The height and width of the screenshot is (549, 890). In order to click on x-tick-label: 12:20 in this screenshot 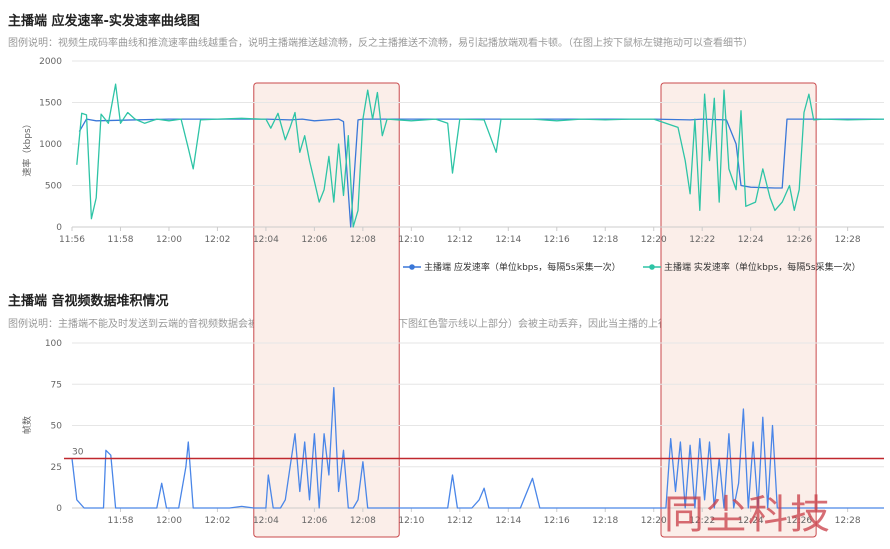, I will do `click(654, 240)`.